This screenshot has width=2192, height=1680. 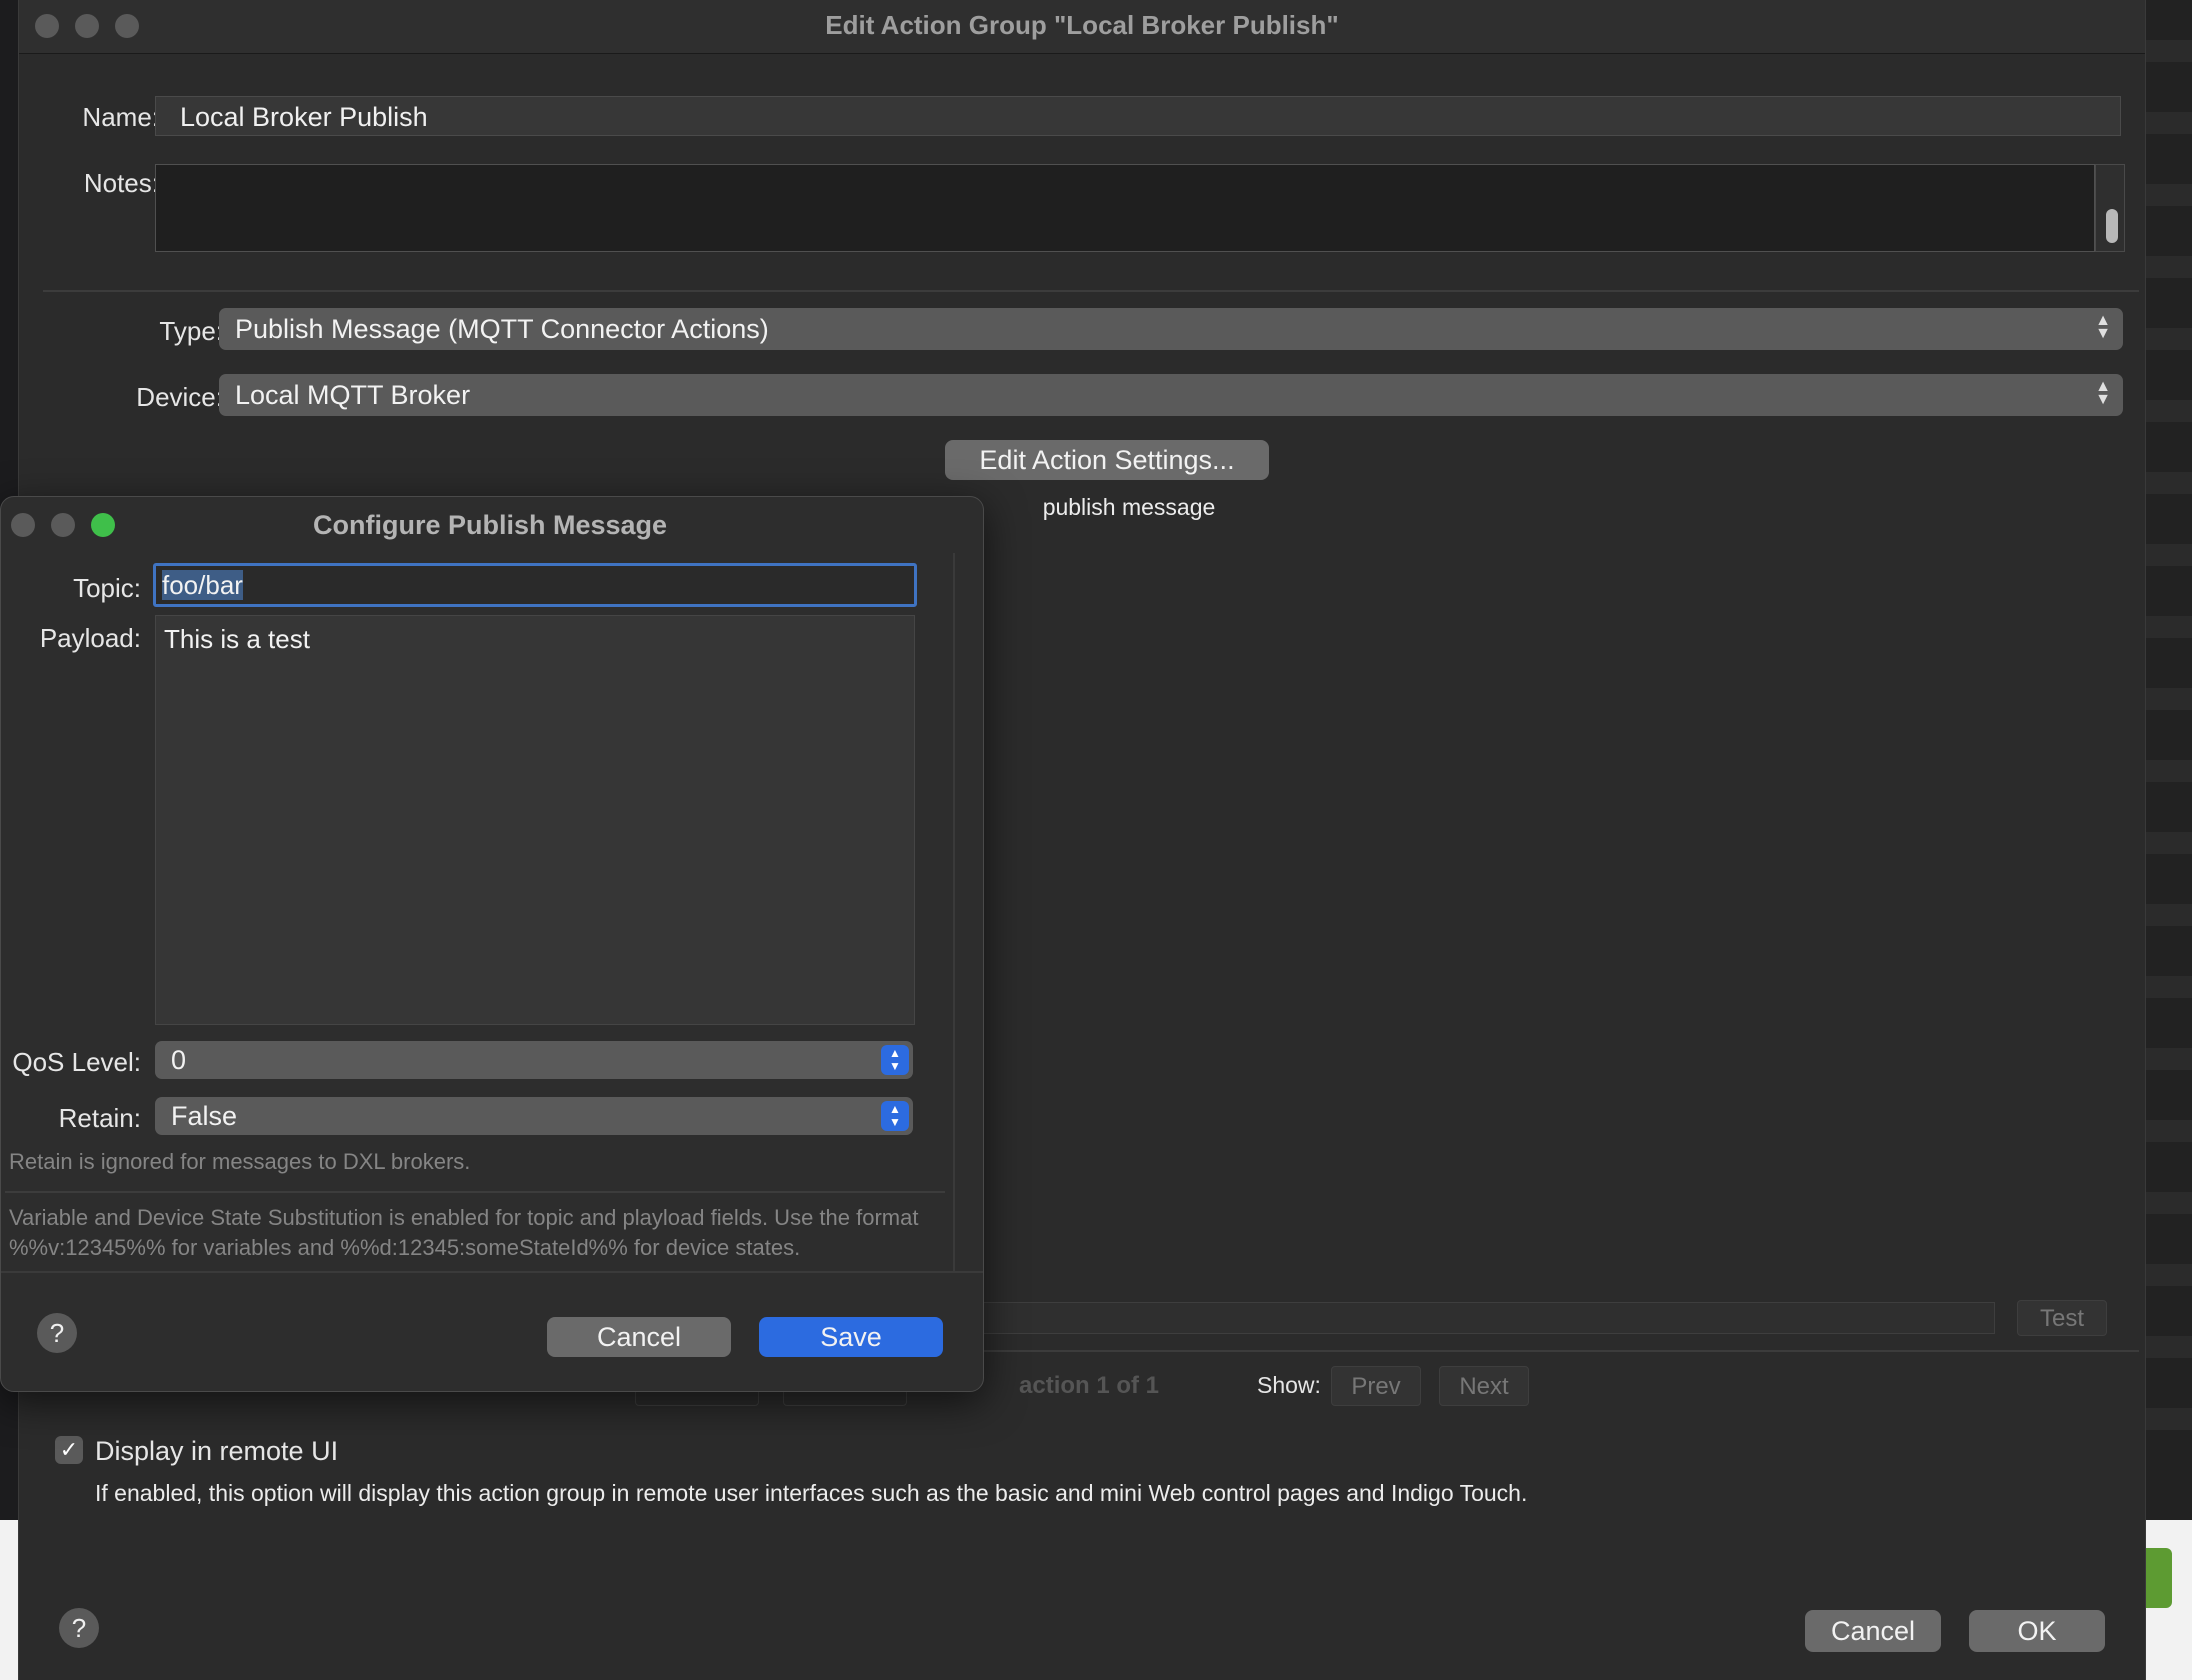 What do you see at coordinates (535, 820) in the screenshot?
I see `payload-textarea: This is a test` at bounding box center [535, 820].